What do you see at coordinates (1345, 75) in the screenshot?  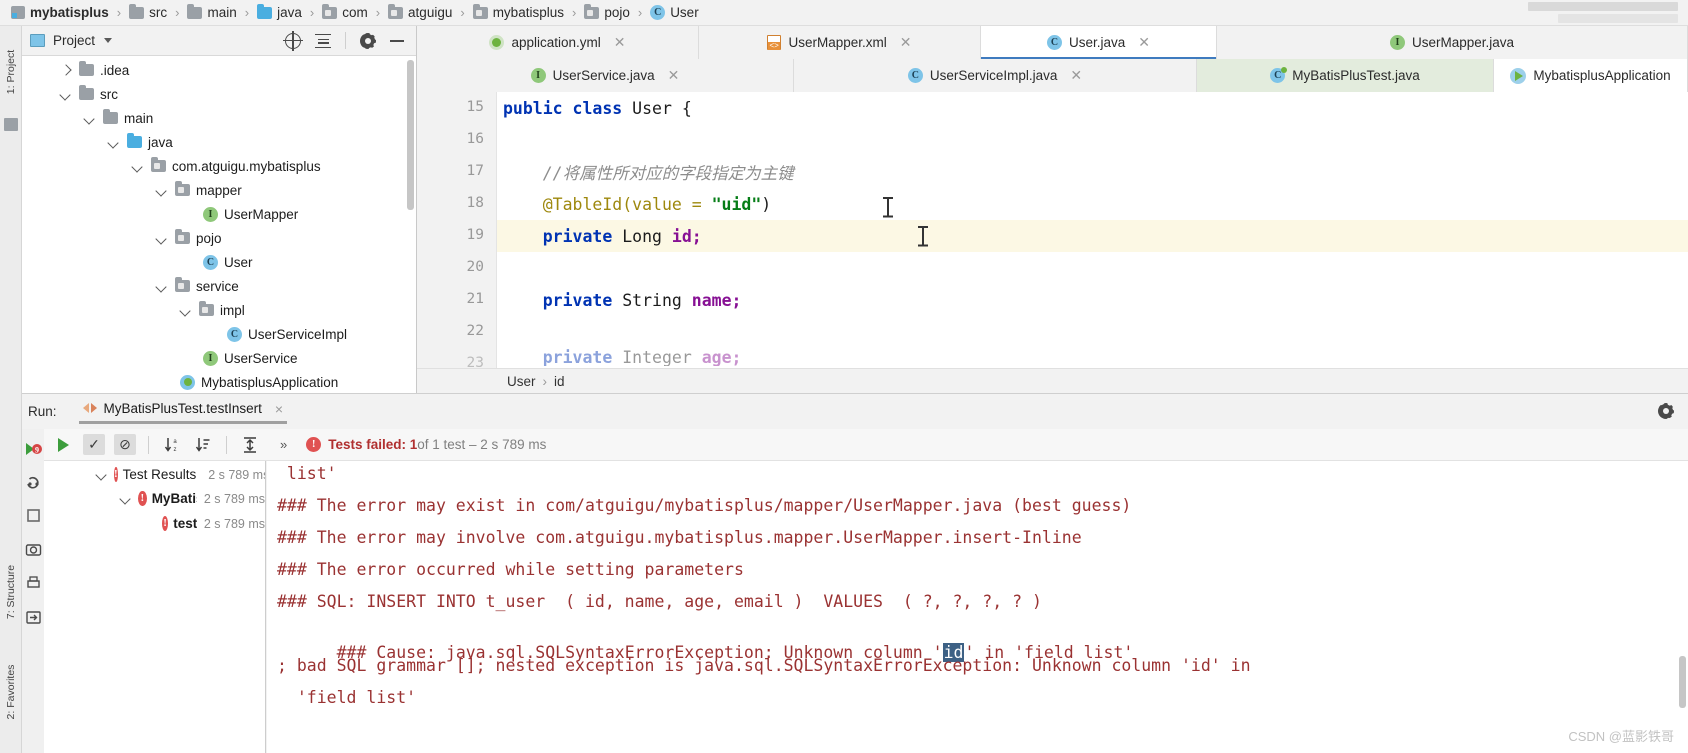 I see `tab-mybatisplustest-java: C MyBatisPlusTest.java` at bounding box center [1345, 75].